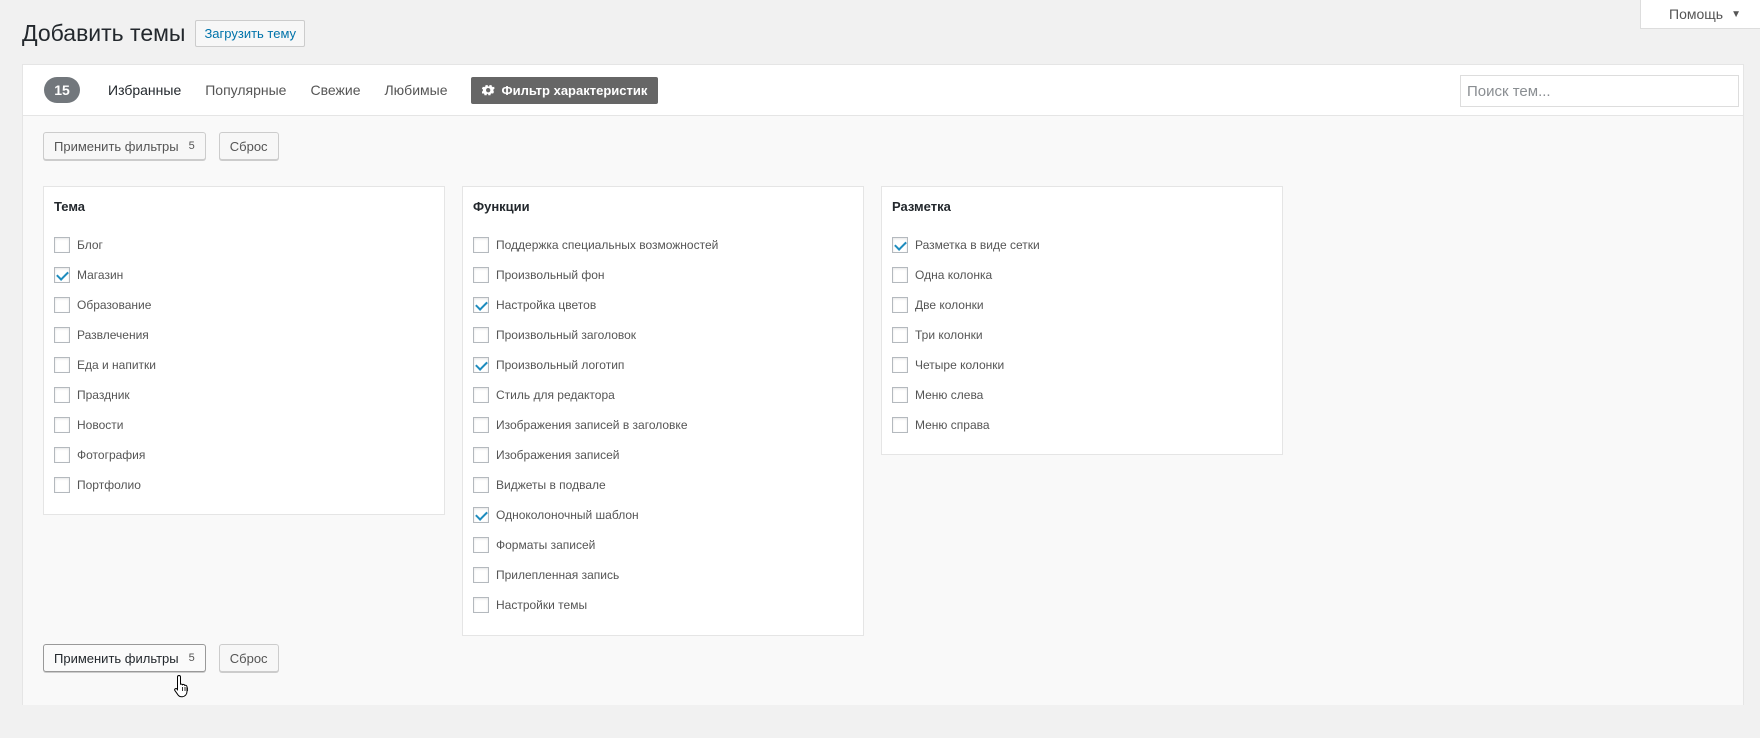 This screenshot has height=738, width=1760. Describe the element at coordinates (949, 305) in the screenshot. I see `filter-option-label: Две колонки` at that location.